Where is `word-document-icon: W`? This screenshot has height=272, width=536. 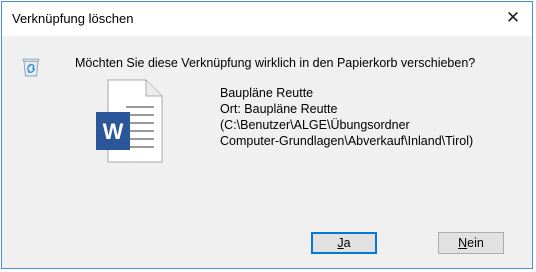 word-document-icon: W is located at coordinates (129, 121).